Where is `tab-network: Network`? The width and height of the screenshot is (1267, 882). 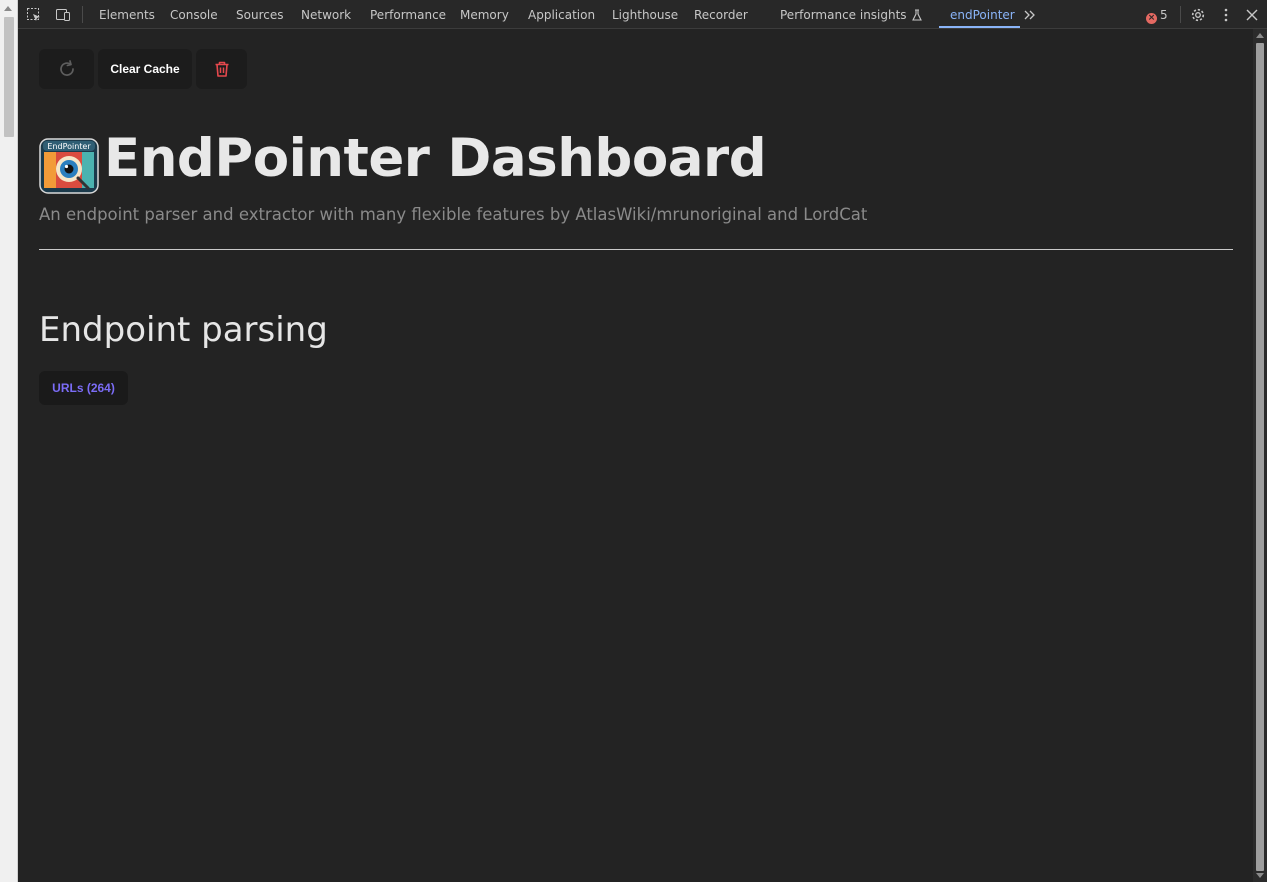
tab-network: Network is located at coordinates (326, 14).